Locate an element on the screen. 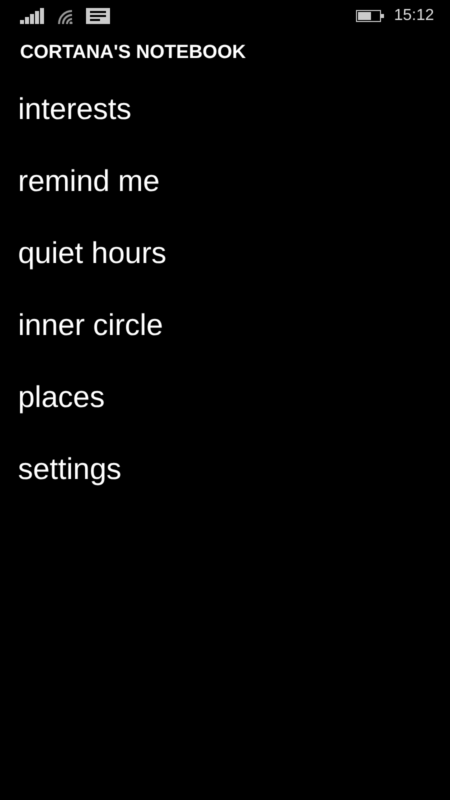  menu-item: quiet hours is located at coordinates (92, 254).